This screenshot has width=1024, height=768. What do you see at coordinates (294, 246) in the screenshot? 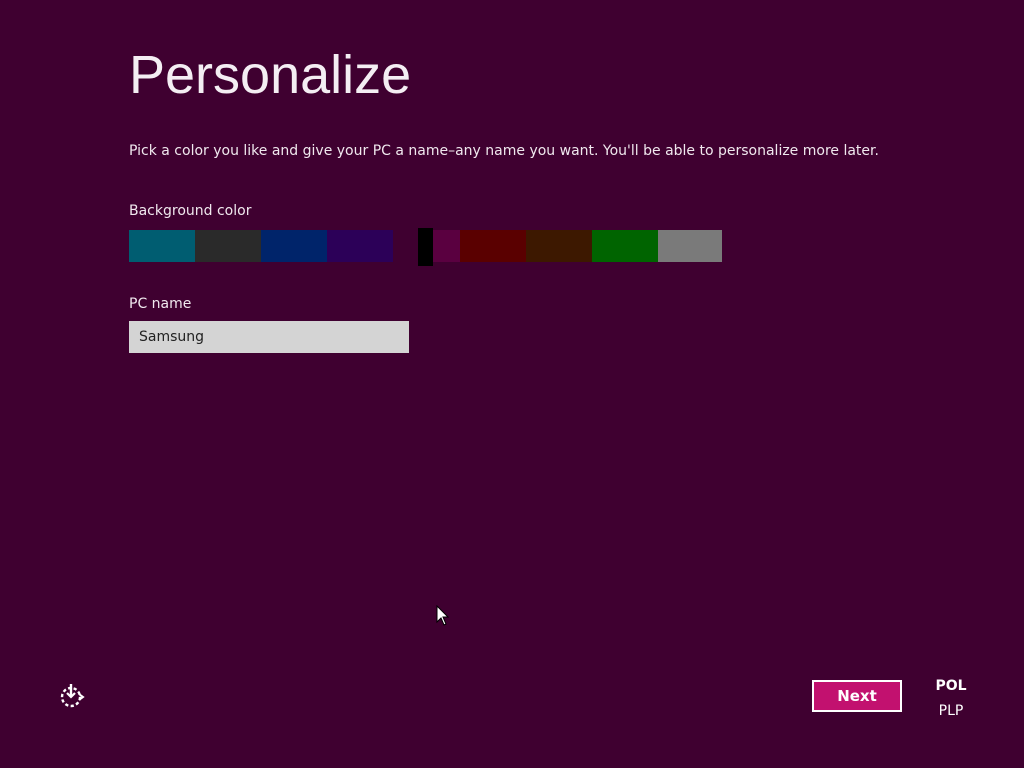
I see `color-swatch-navy` at bounding box center [294, 246].